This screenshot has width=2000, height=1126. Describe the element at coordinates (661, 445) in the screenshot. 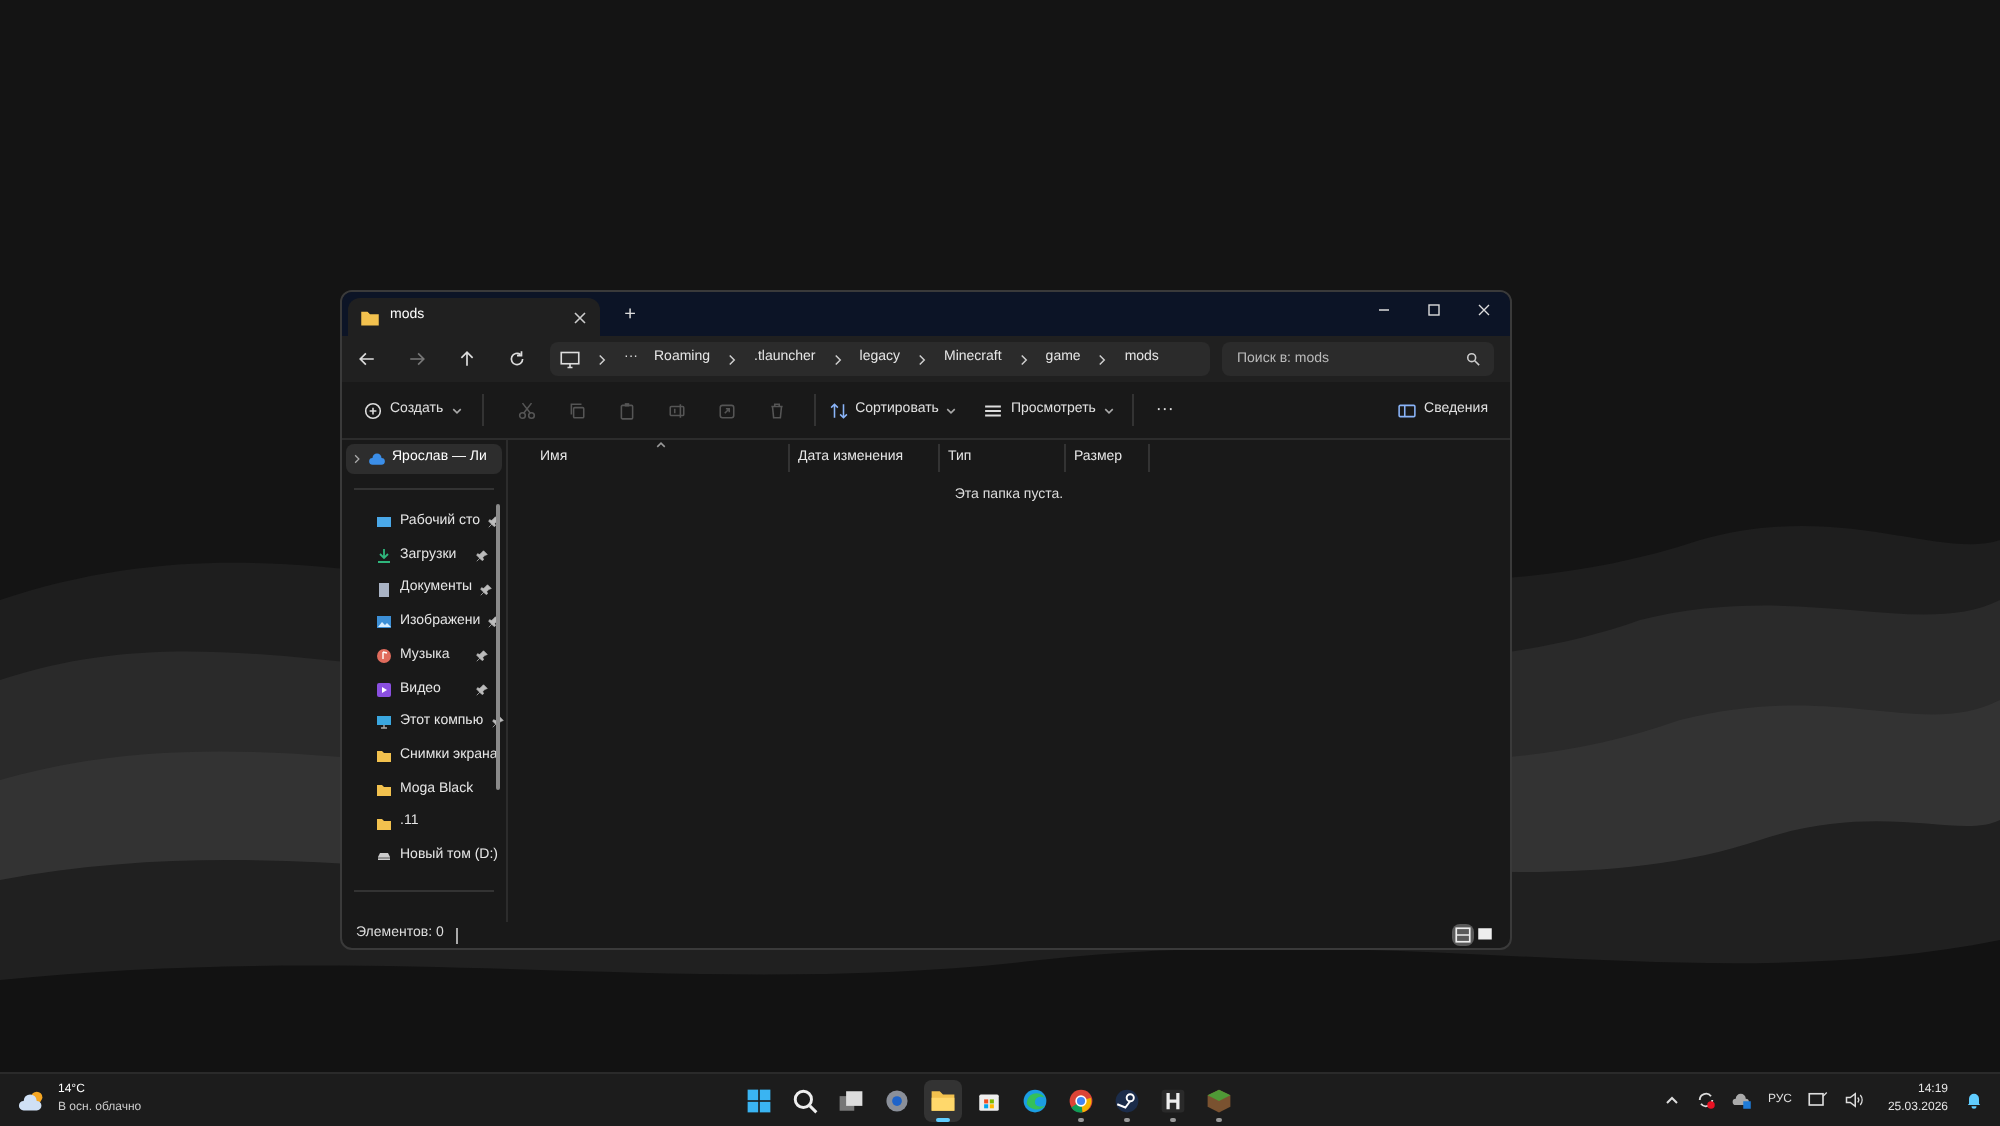

I see `sort-caret-icon` at that location.